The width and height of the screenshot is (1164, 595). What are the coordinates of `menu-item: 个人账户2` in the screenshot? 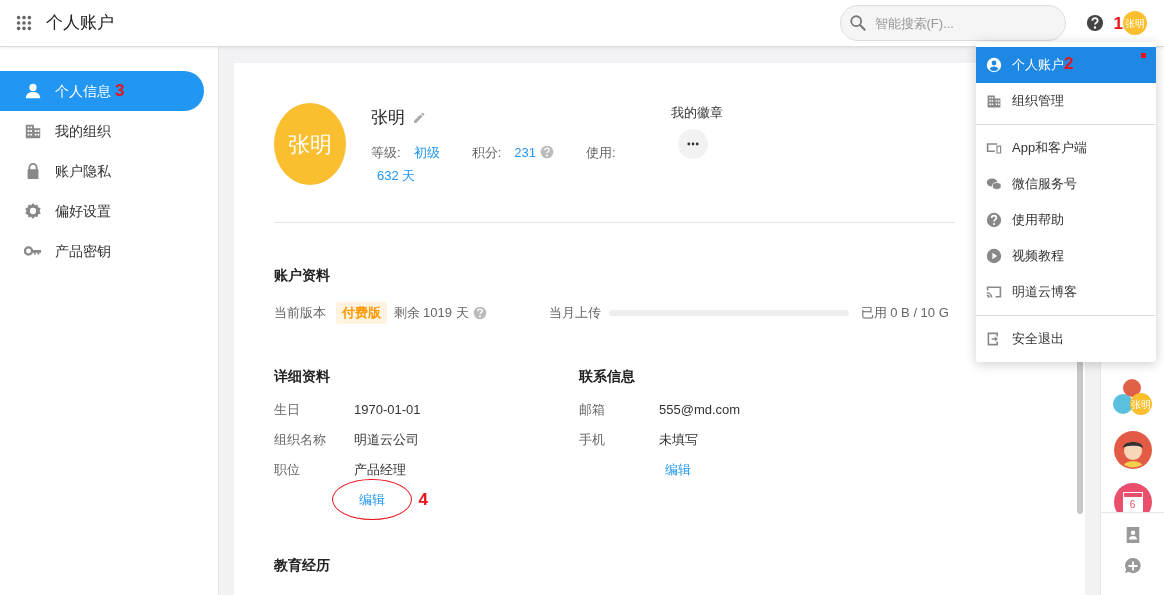 It's located at (1066, 65).